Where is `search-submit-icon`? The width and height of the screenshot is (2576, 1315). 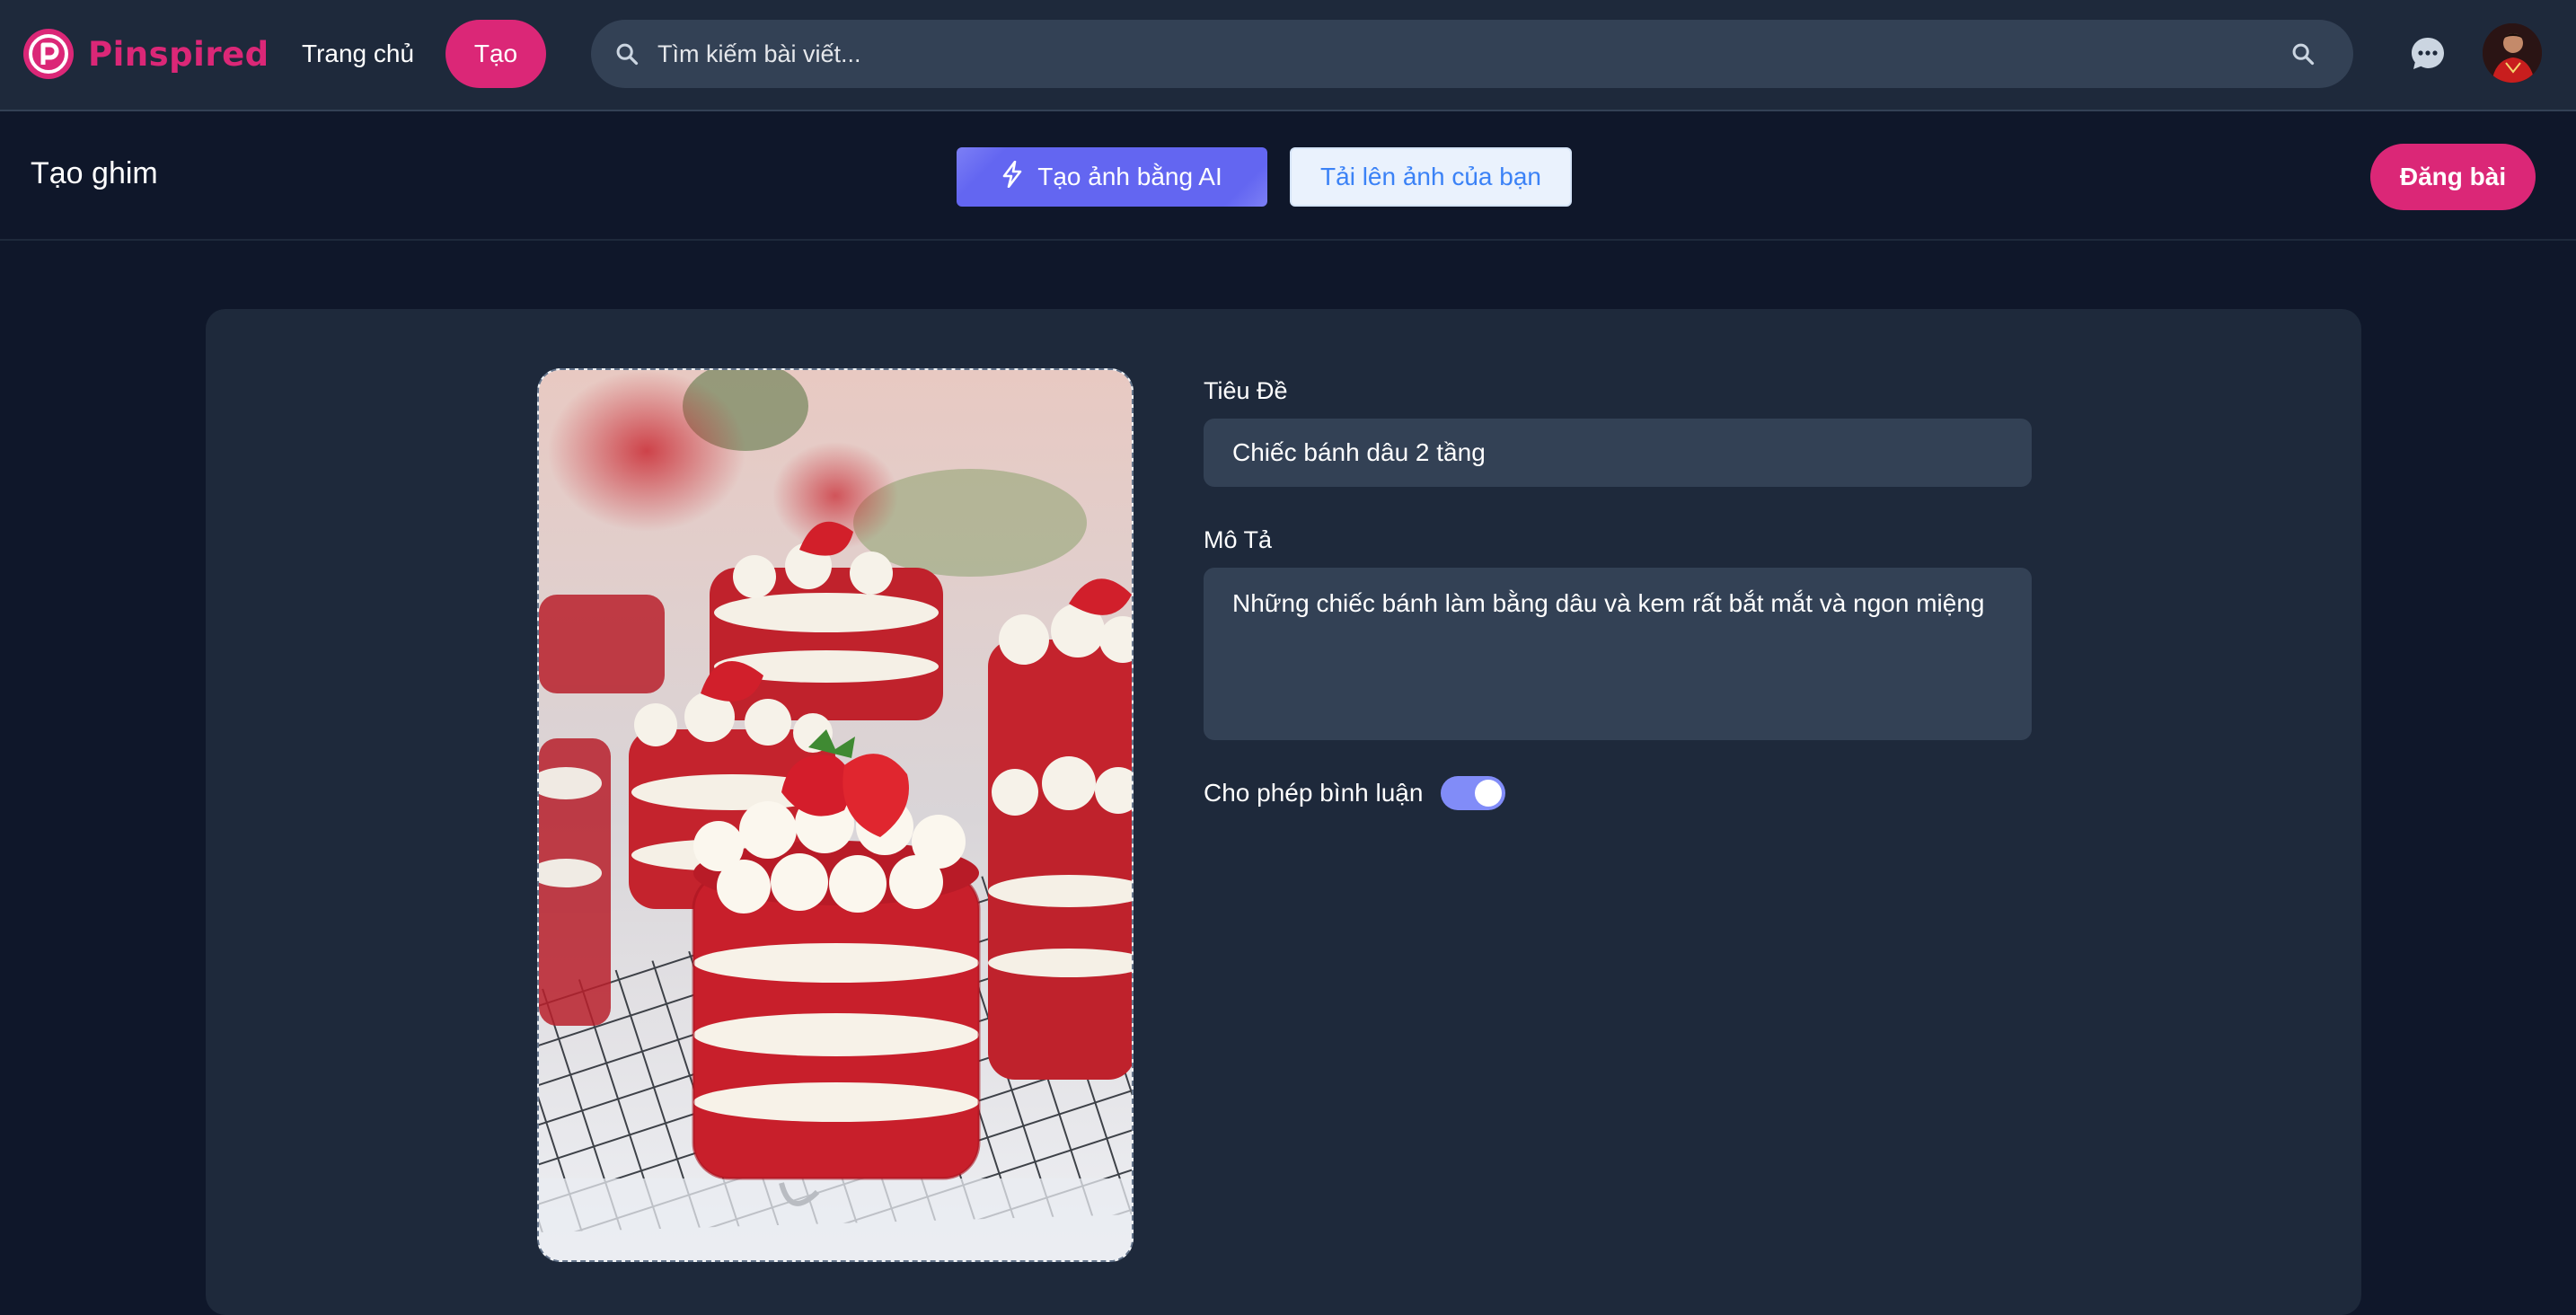 search-submit-icon is located at coordinates (2303, 54).